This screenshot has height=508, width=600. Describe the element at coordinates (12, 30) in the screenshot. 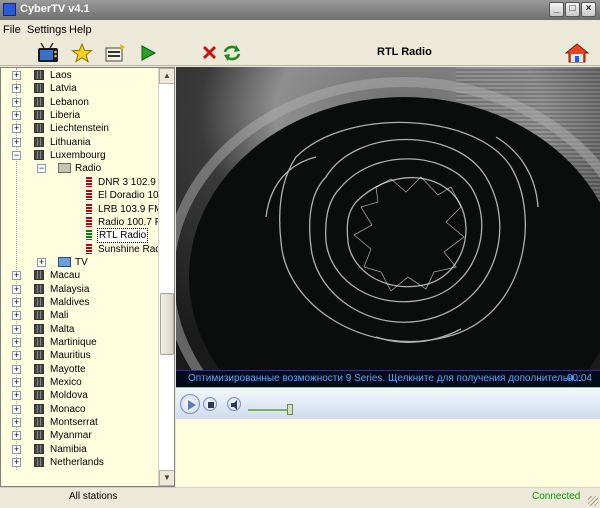

I see `menu-file: File` at that location.